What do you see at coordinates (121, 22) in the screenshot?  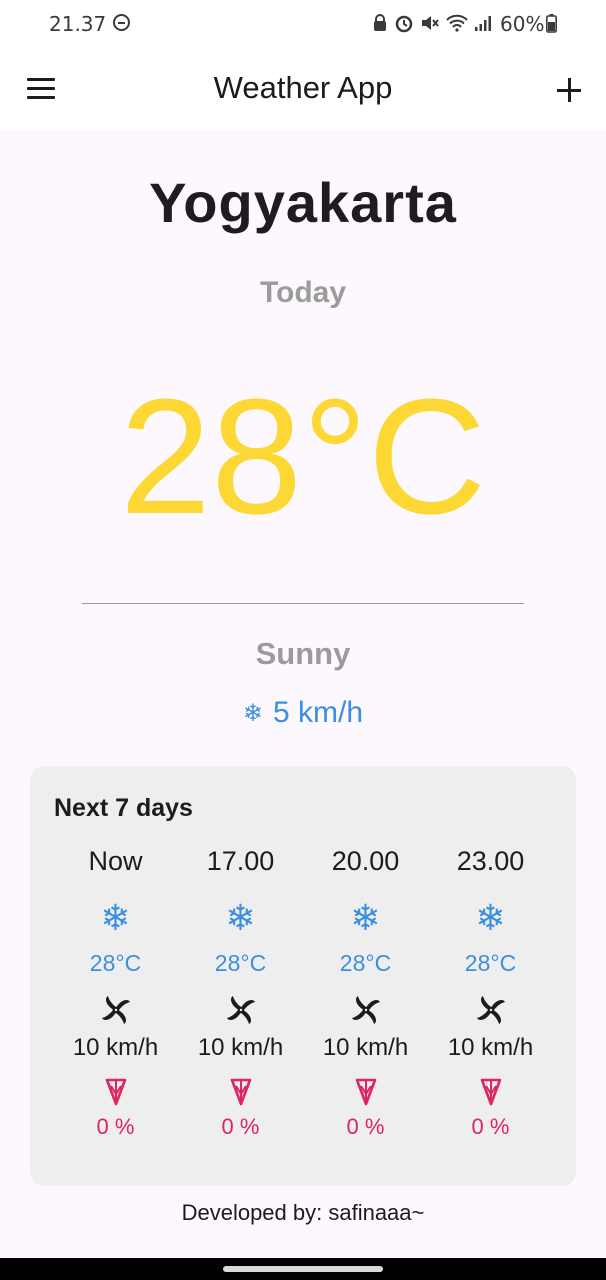 I see `do-not-disturb-icon` at bounding box center [121, 22].